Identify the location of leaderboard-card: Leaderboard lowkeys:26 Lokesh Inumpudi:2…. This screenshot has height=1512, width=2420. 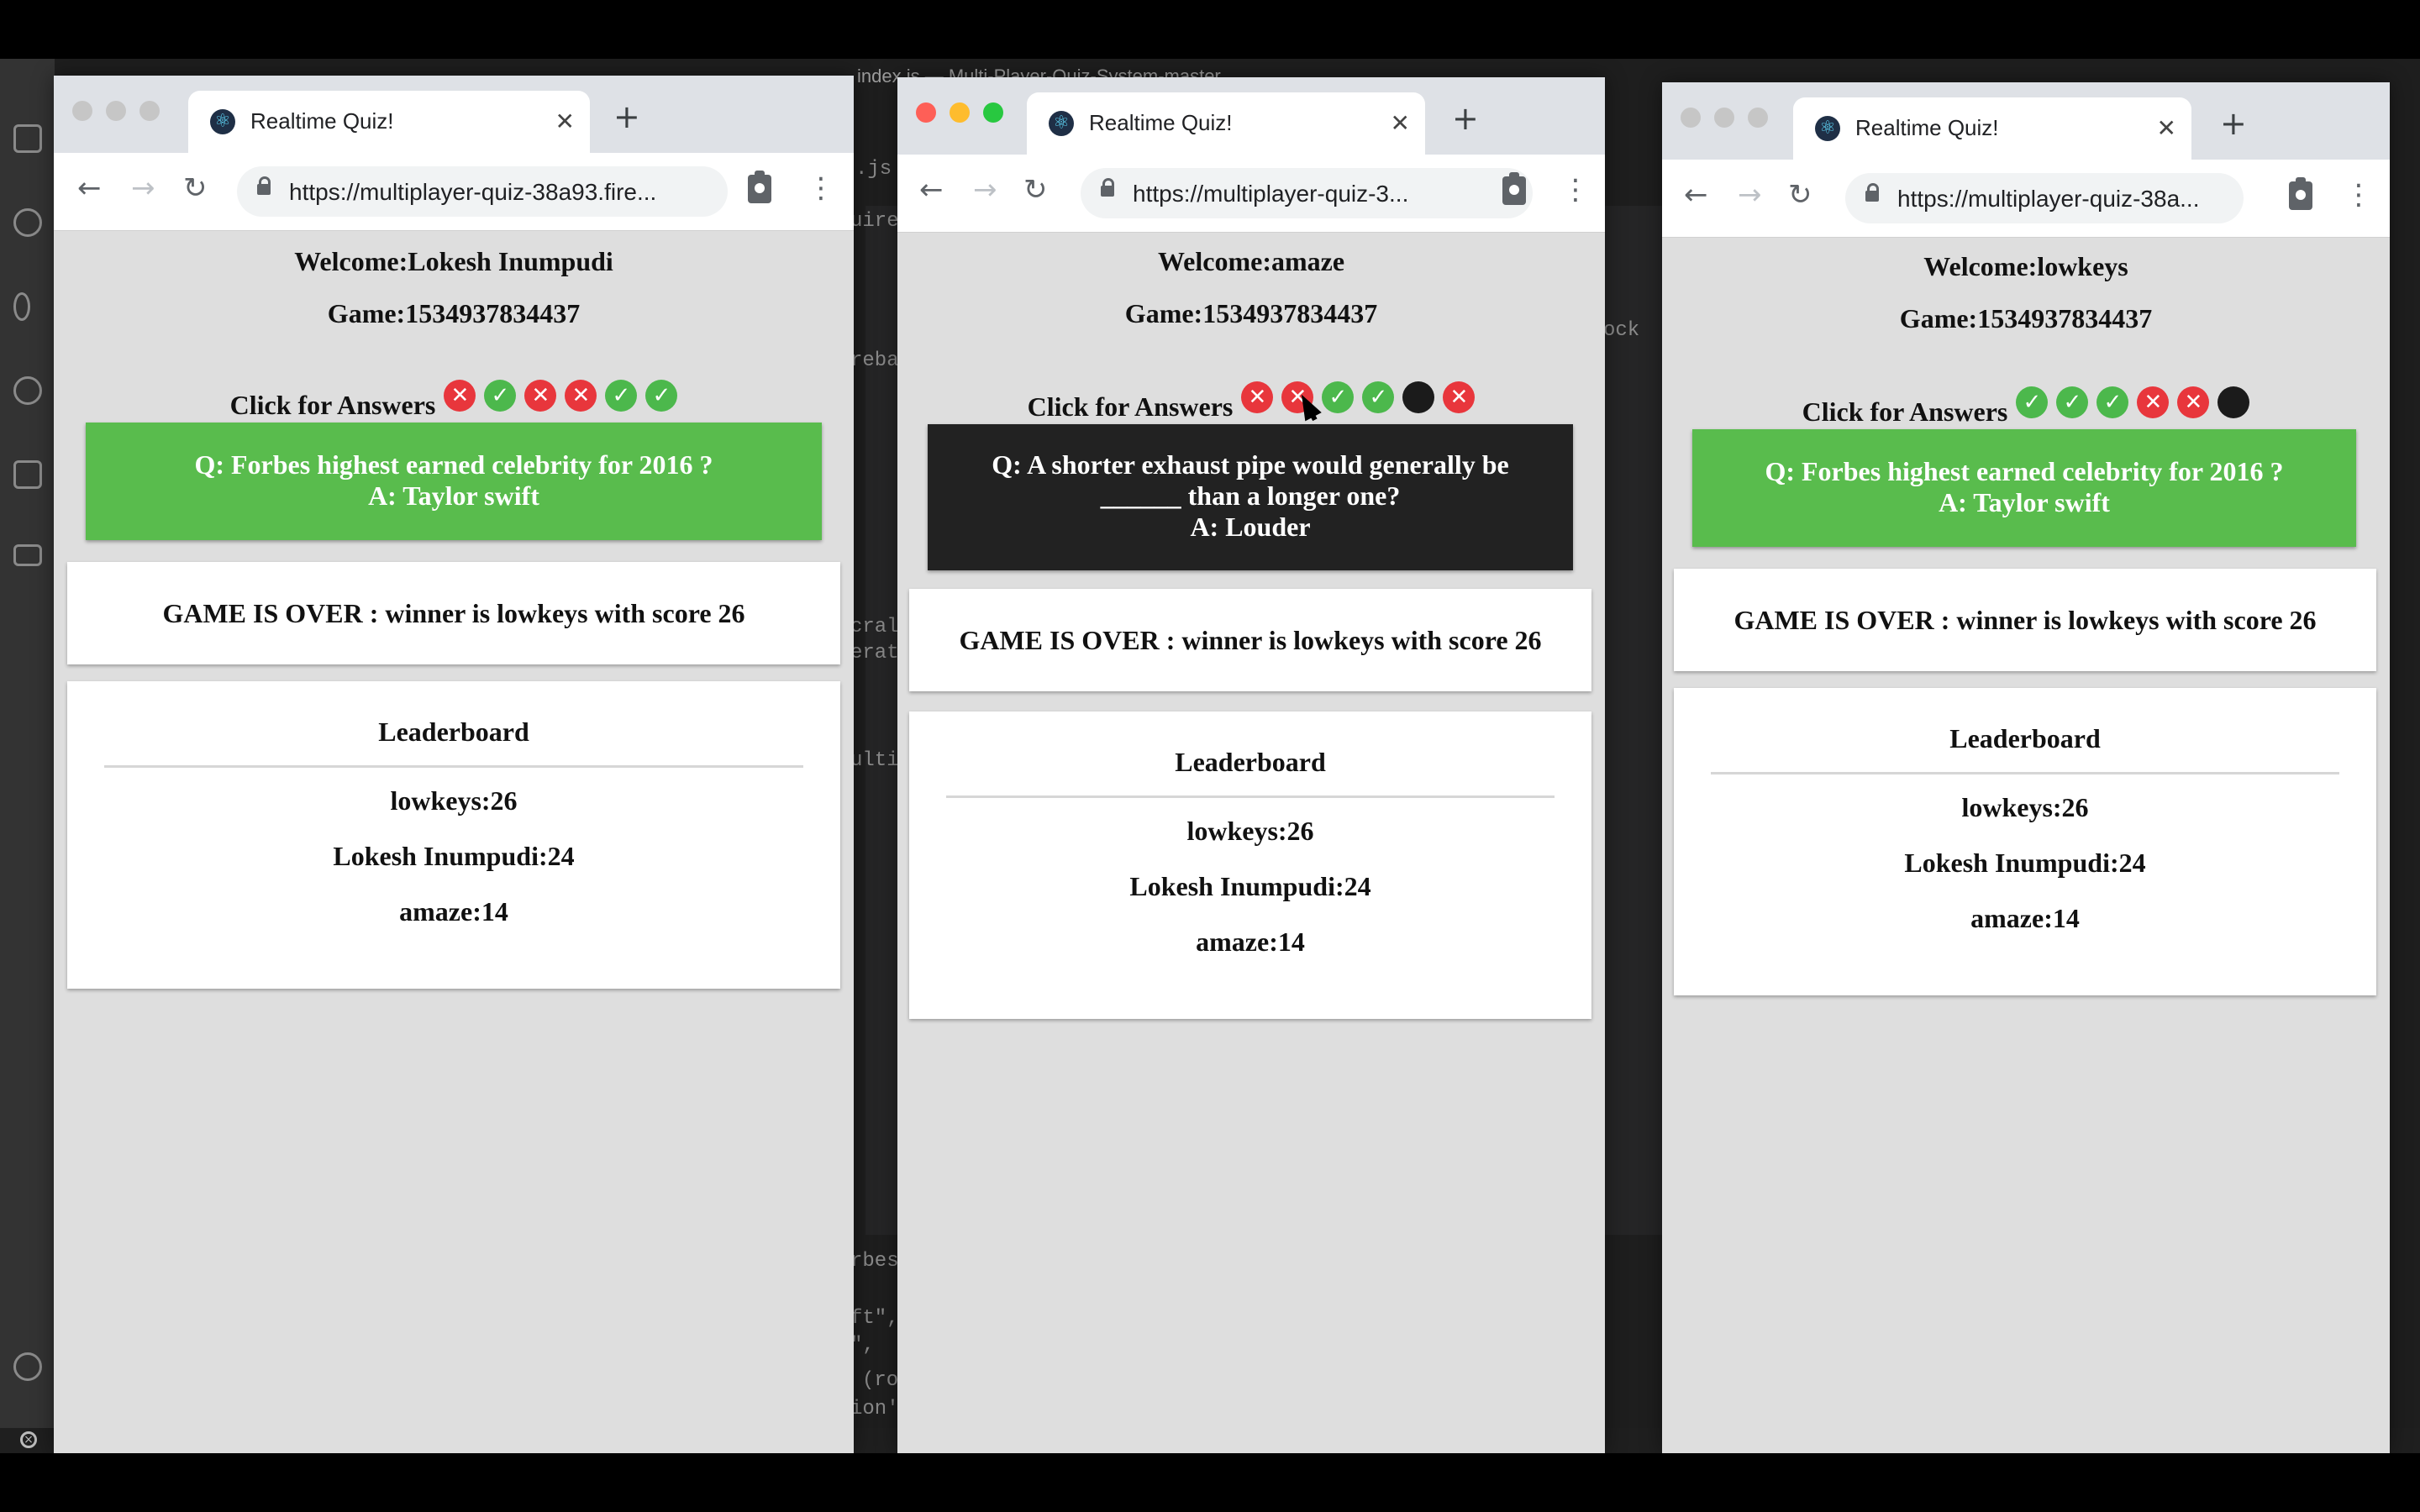
(1250, 865).